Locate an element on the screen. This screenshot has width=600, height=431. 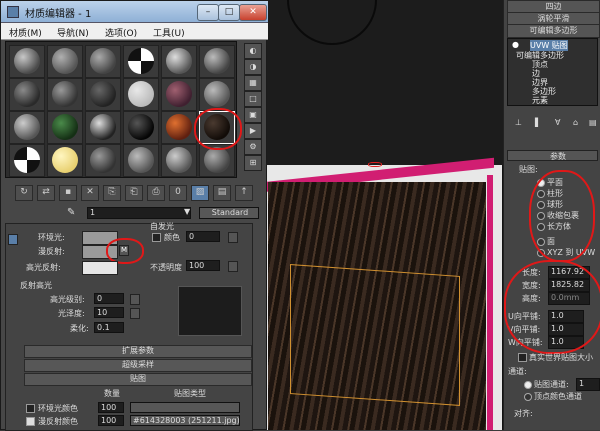
sample-type-icon: ◐ is located at coordinates (253, 51).